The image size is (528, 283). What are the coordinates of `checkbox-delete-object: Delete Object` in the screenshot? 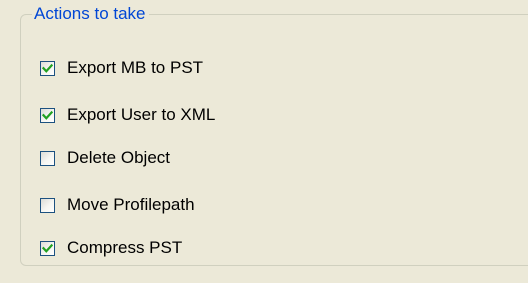 It's located at (105, 158).